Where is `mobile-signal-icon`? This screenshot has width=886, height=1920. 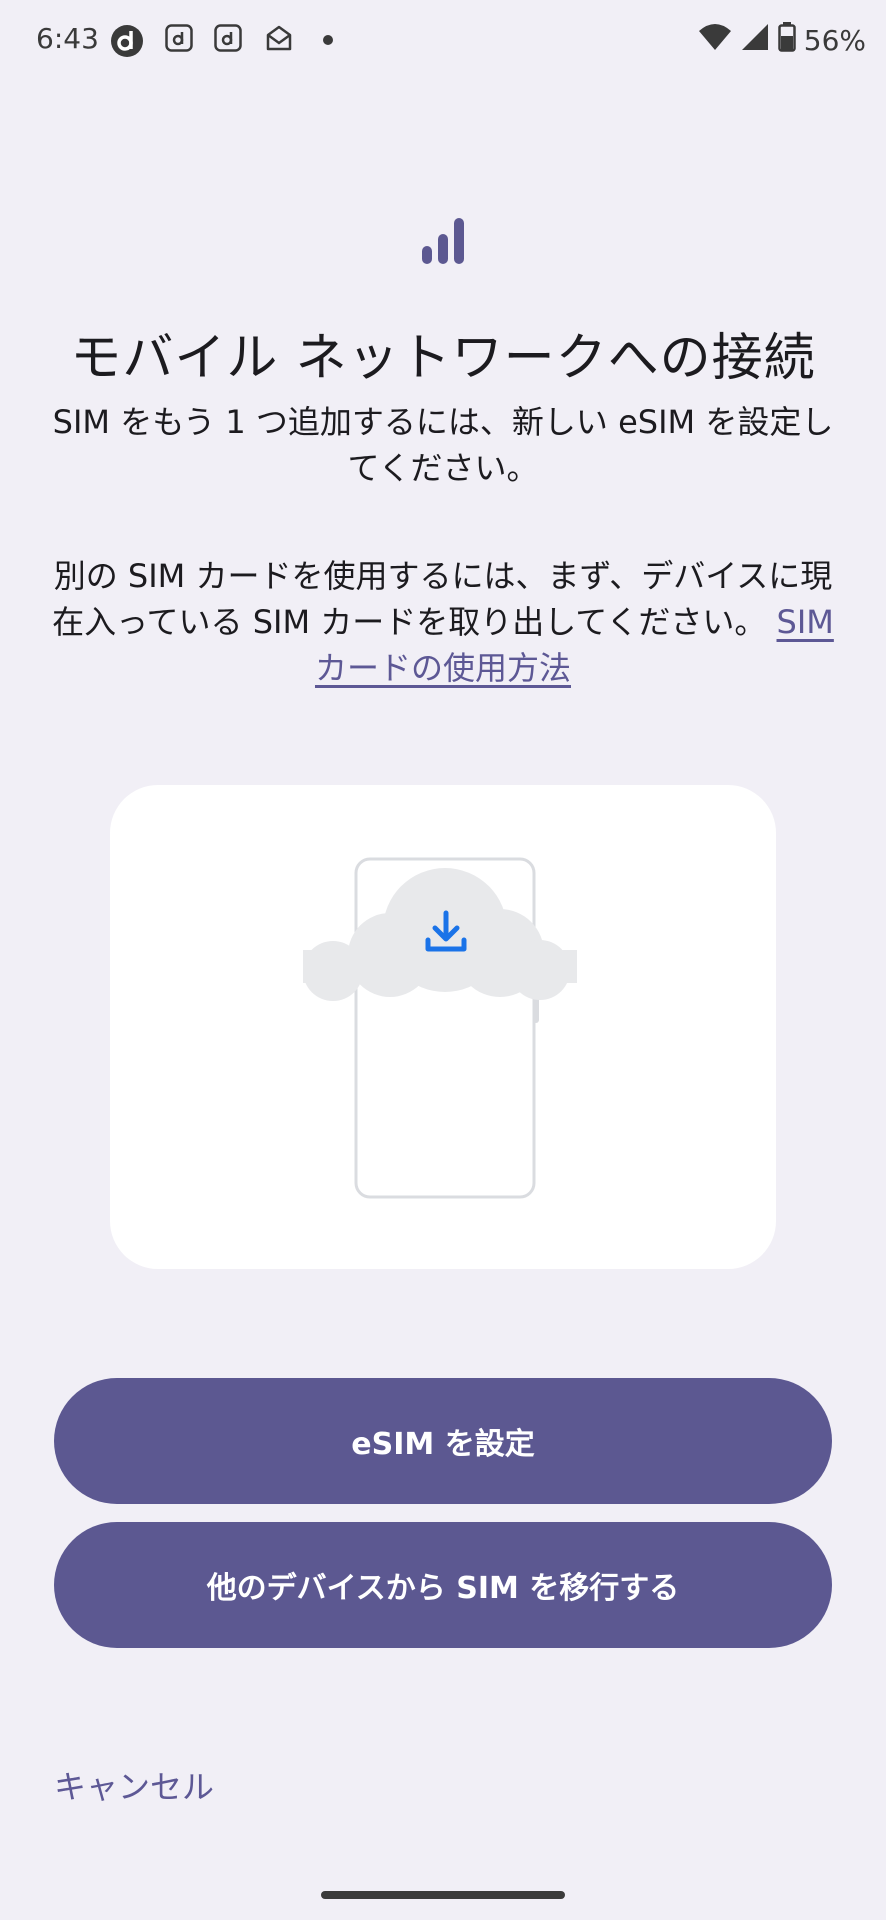 mobile-signal-icon is located at coordinates (443, 241).